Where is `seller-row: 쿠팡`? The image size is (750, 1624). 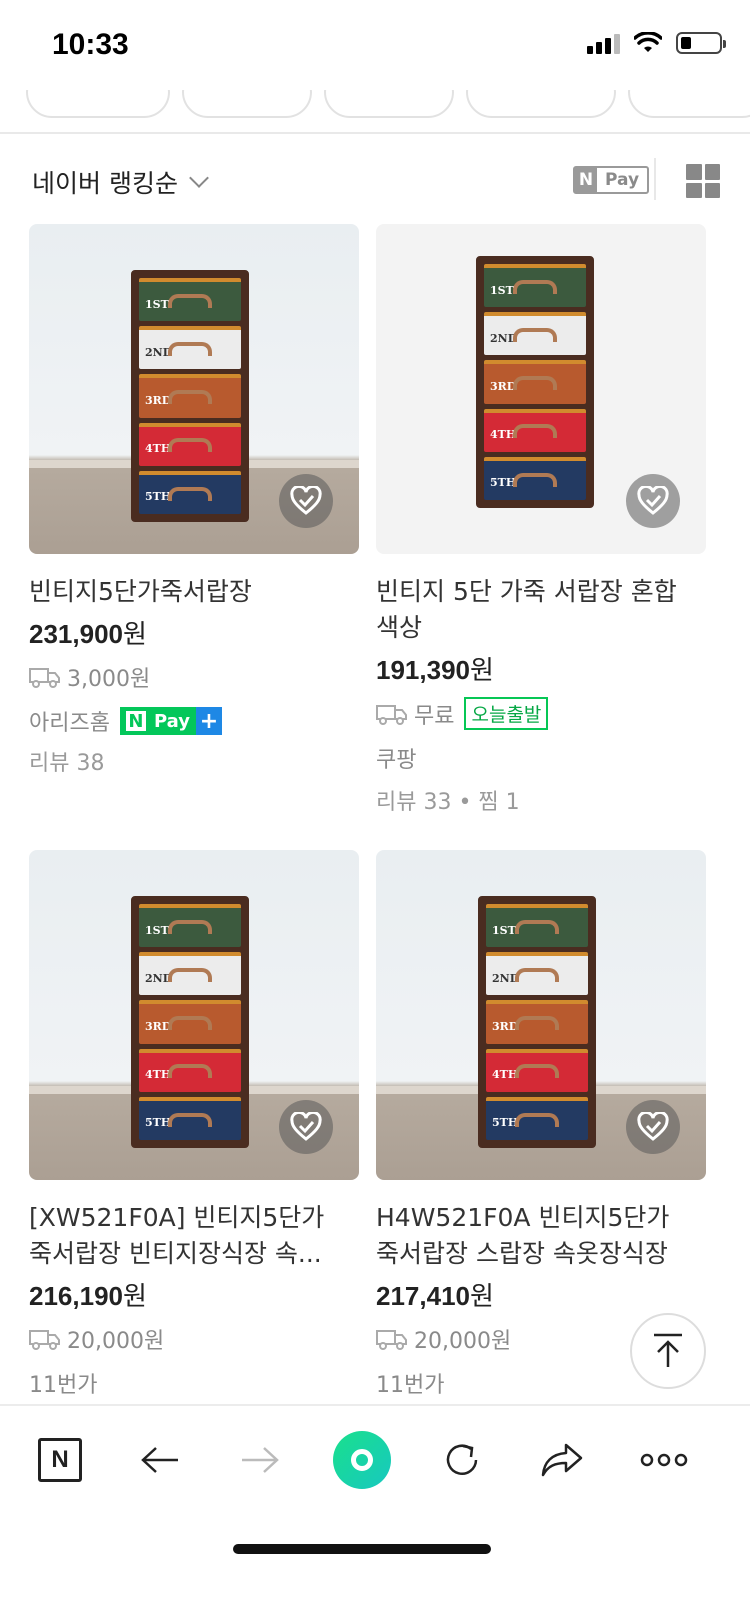
seller-row: 쿠팡 is located at coordinates (541, 758).